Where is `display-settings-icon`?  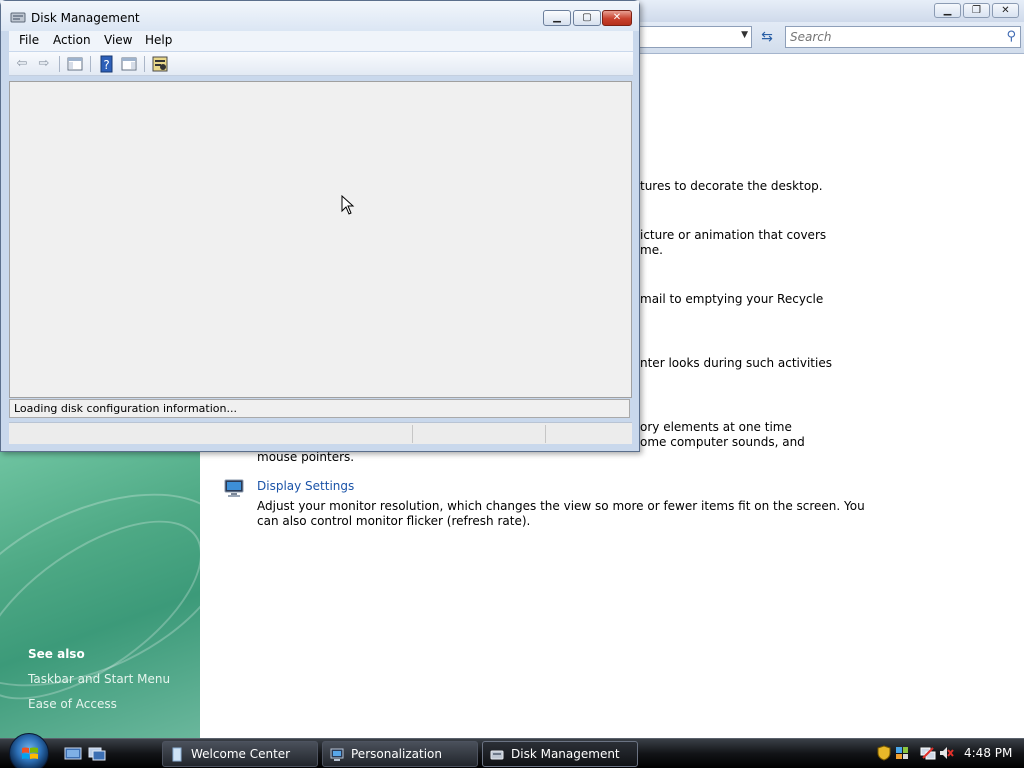 display-settings-icon is located at coordinates (234, 488).